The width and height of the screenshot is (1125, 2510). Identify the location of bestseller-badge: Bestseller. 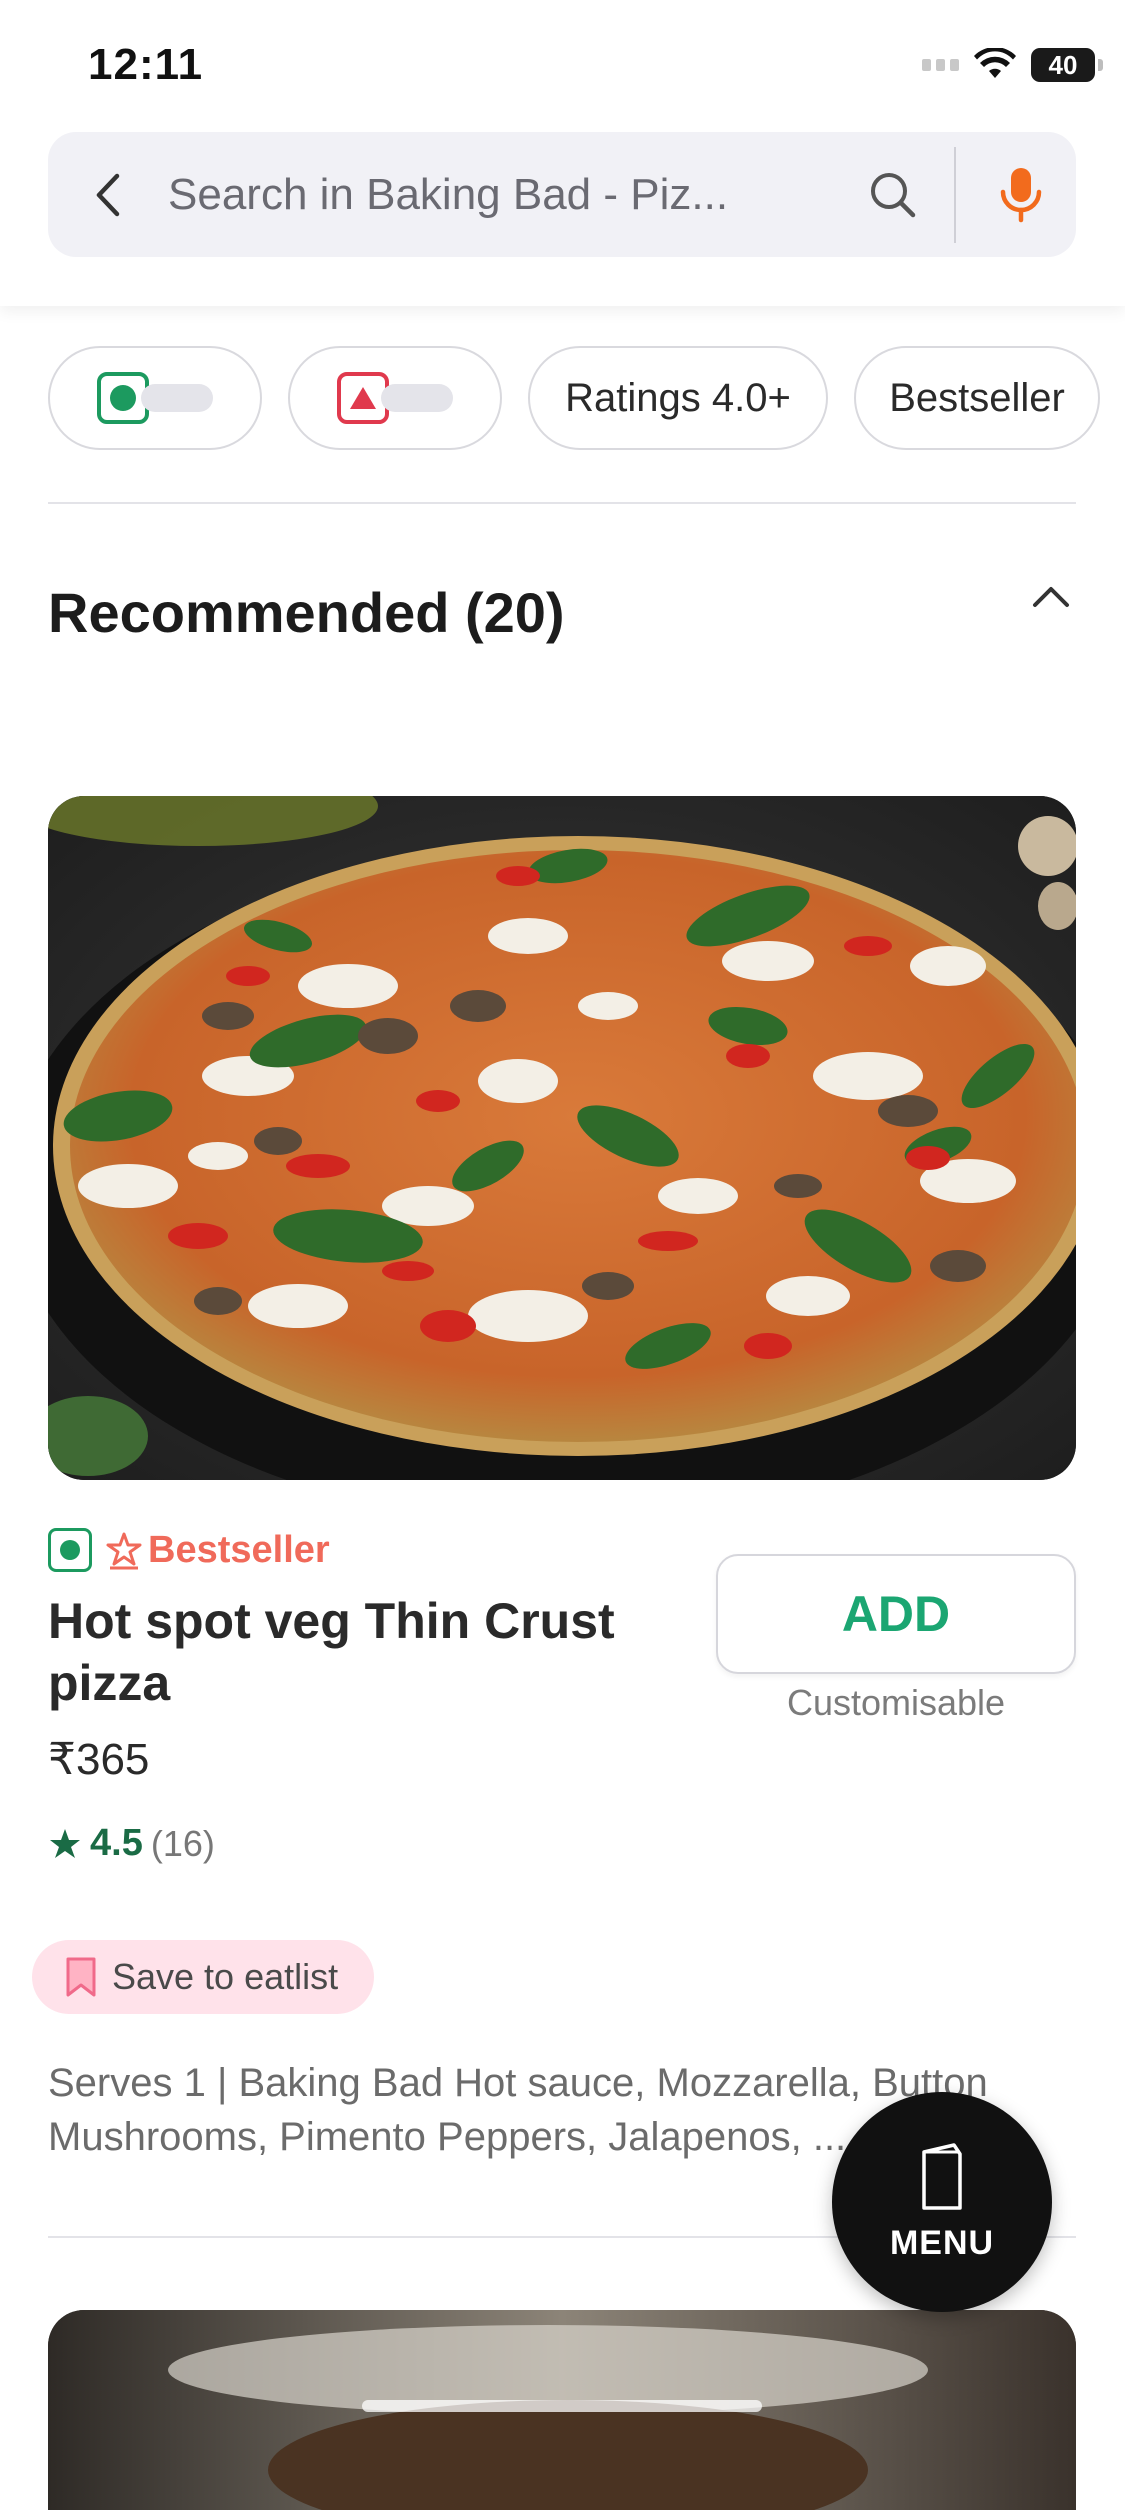
(217, 1550).